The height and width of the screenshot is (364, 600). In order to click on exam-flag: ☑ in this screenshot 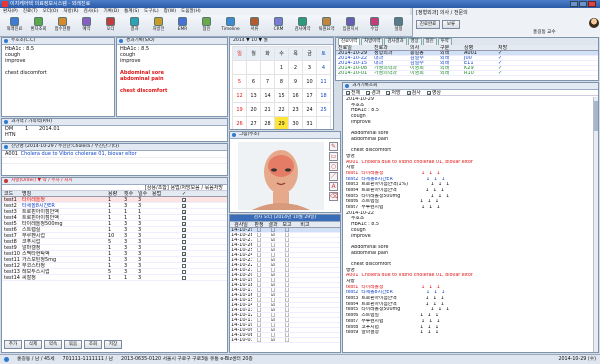, I will do `click(273, 340)`.